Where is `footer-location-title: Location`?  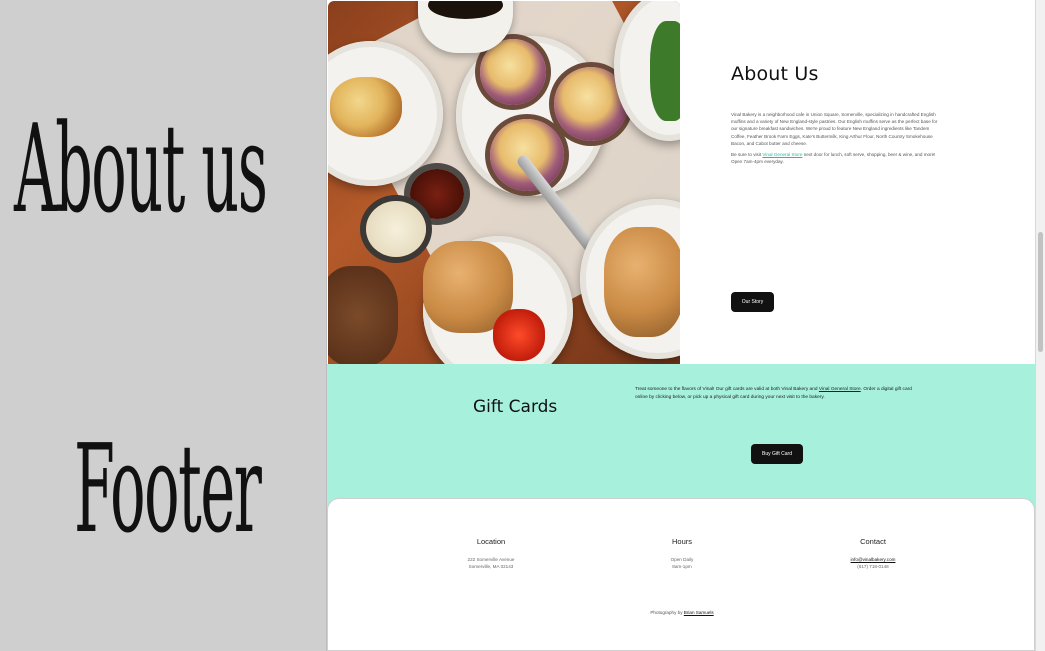
footer-location-title: Location is located at coordinates (491, 541).